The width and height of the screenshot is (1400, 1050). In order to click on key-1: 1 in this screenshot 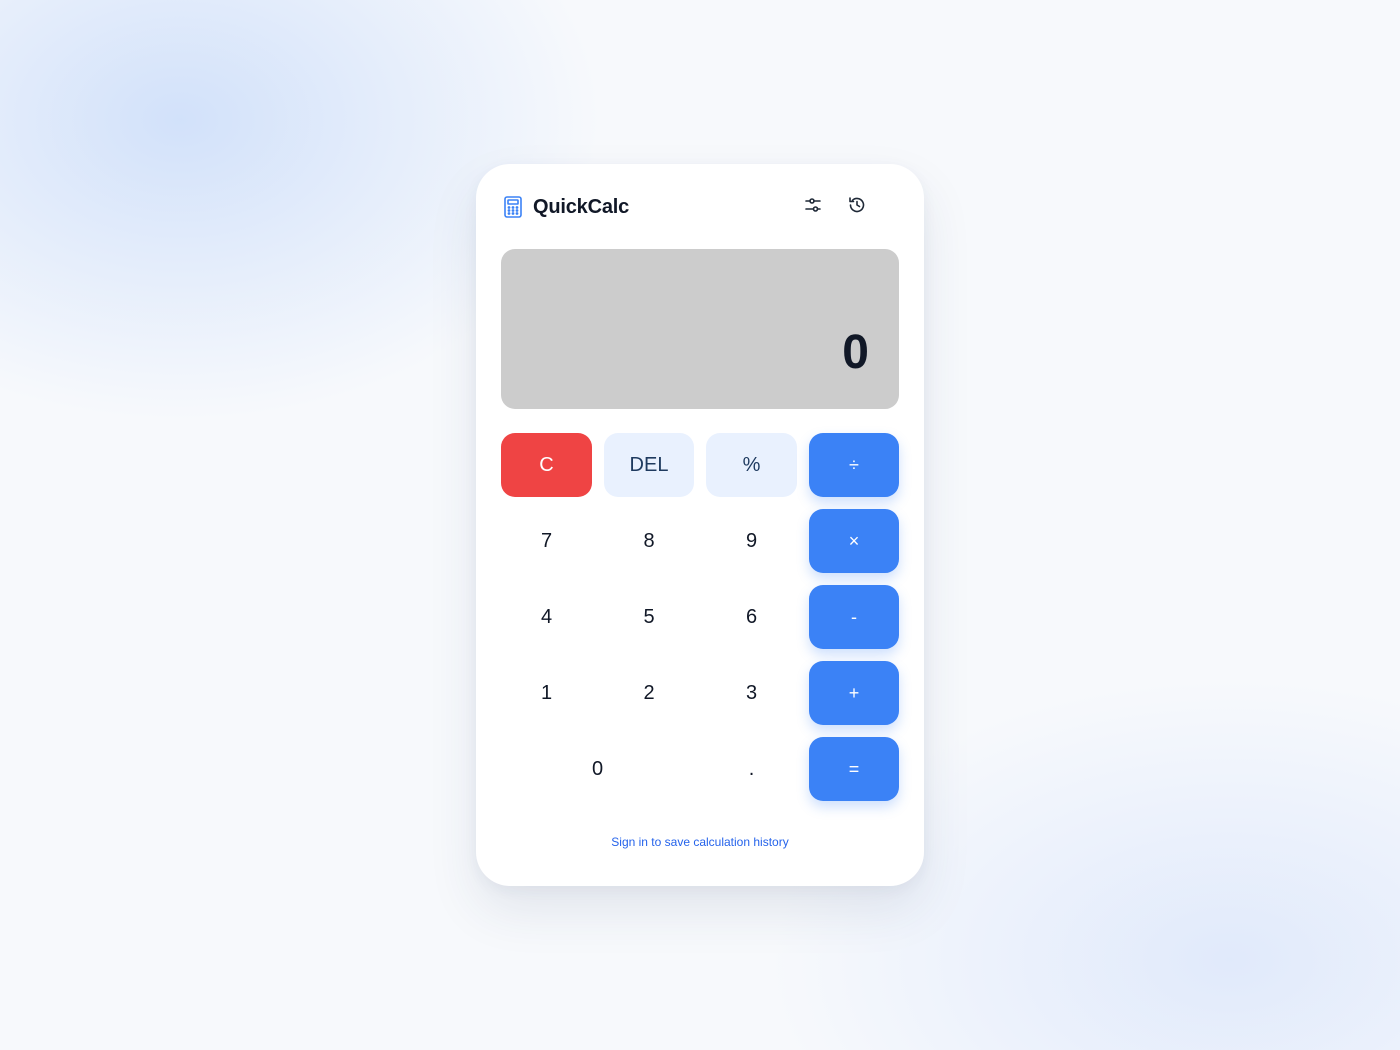, I will do `click(546, 693)`.